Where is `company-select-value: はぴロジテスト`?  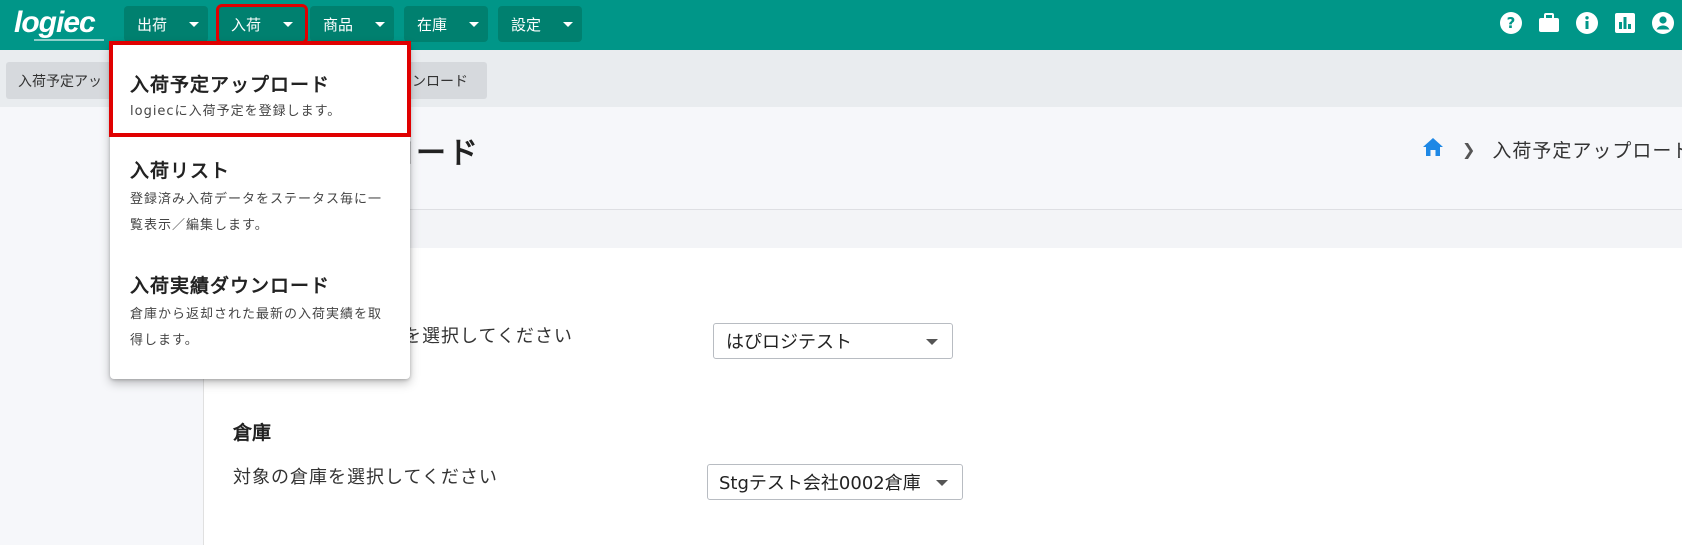 company-select-value: はぴロジテスト is located at coordinates (789, 342).